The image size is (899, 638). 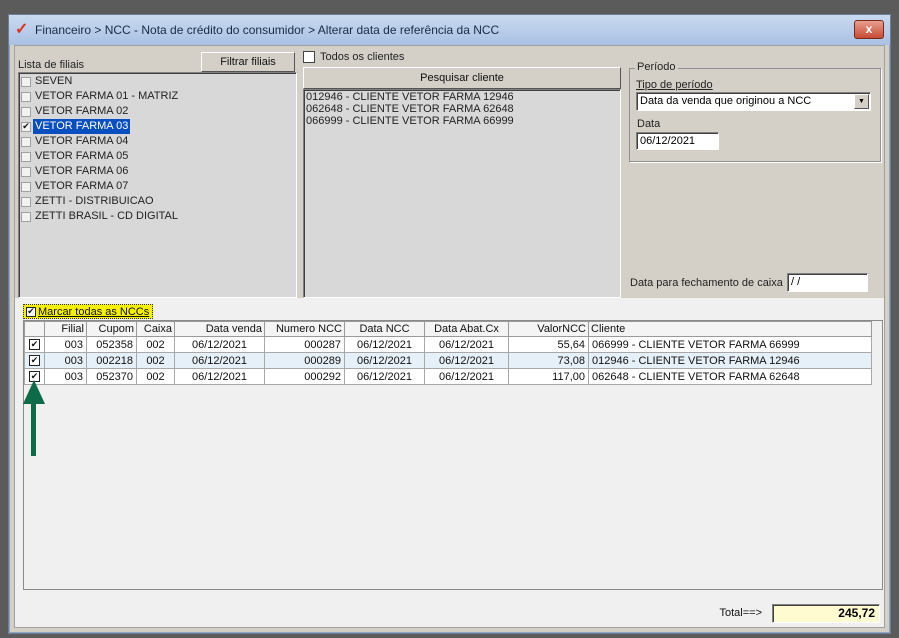 I want to click on filial-item: VETOR FARMA 07, so click(x=157, y=186).